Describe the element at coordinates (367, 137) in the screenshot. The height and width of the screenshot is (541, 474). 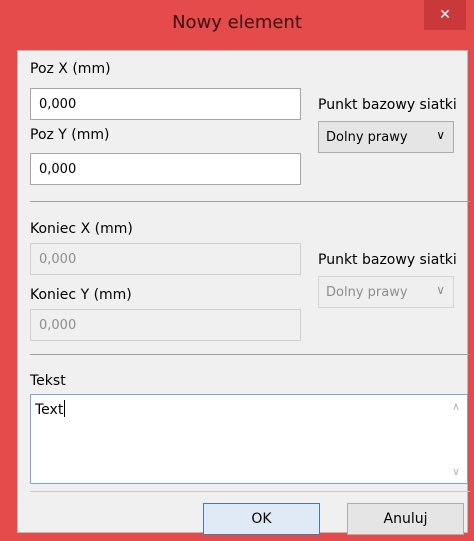
I see `grid-base-value: Dolny prawy` at that location.